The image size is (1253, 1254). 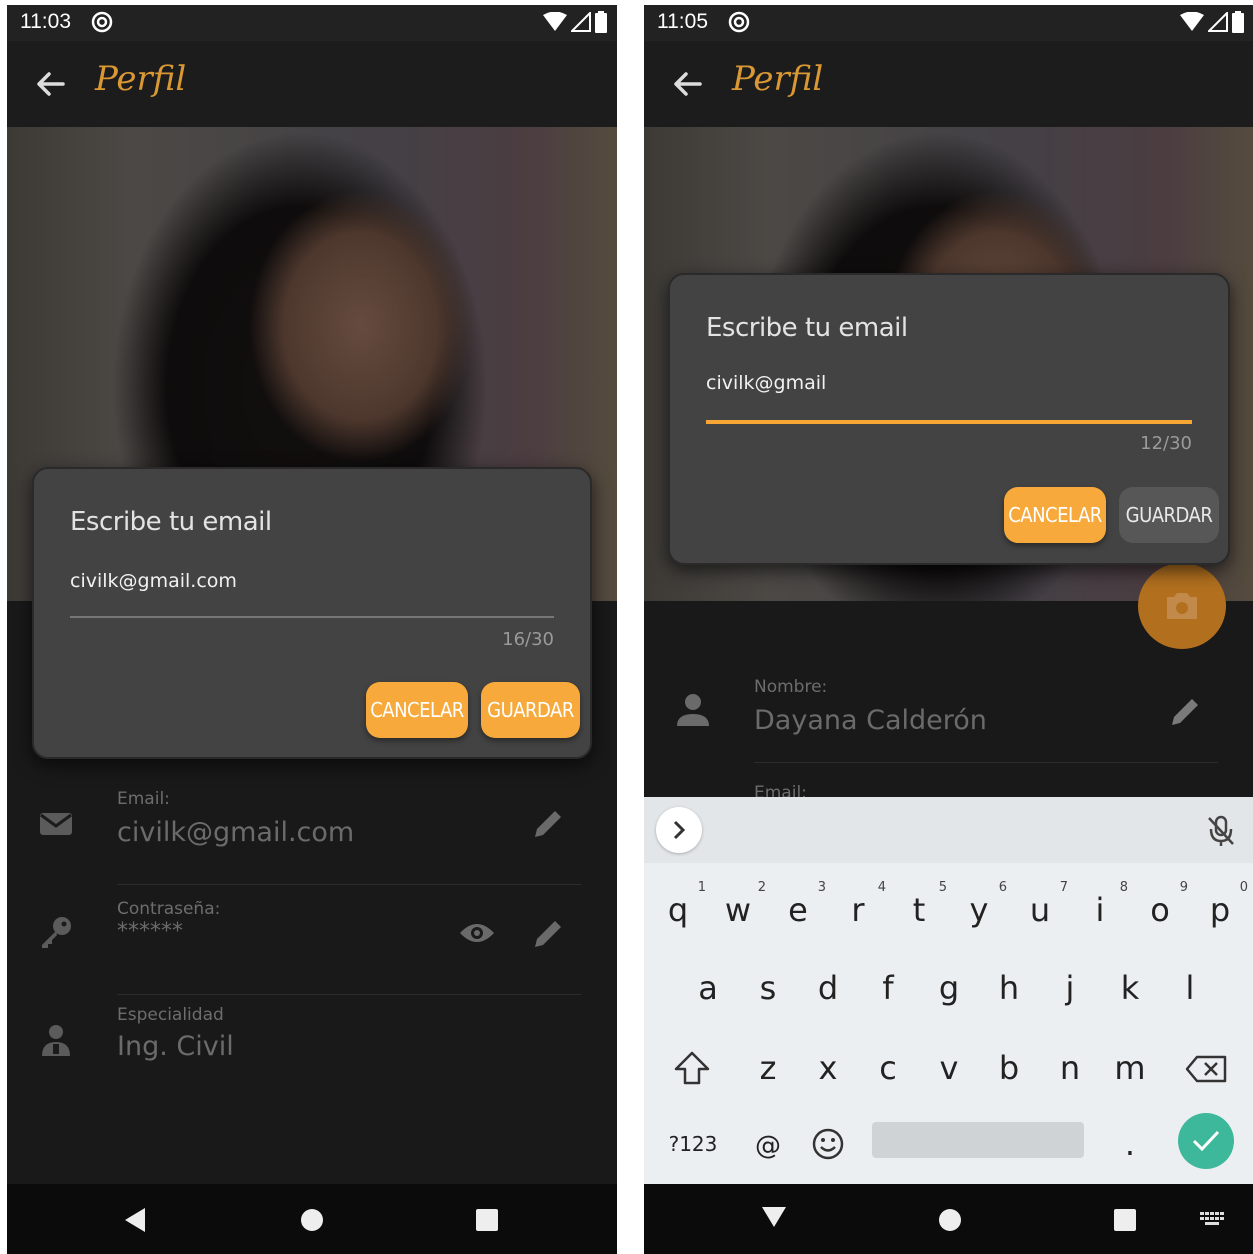 I want to click on key-i: i8, so click(x=1100, y=910).